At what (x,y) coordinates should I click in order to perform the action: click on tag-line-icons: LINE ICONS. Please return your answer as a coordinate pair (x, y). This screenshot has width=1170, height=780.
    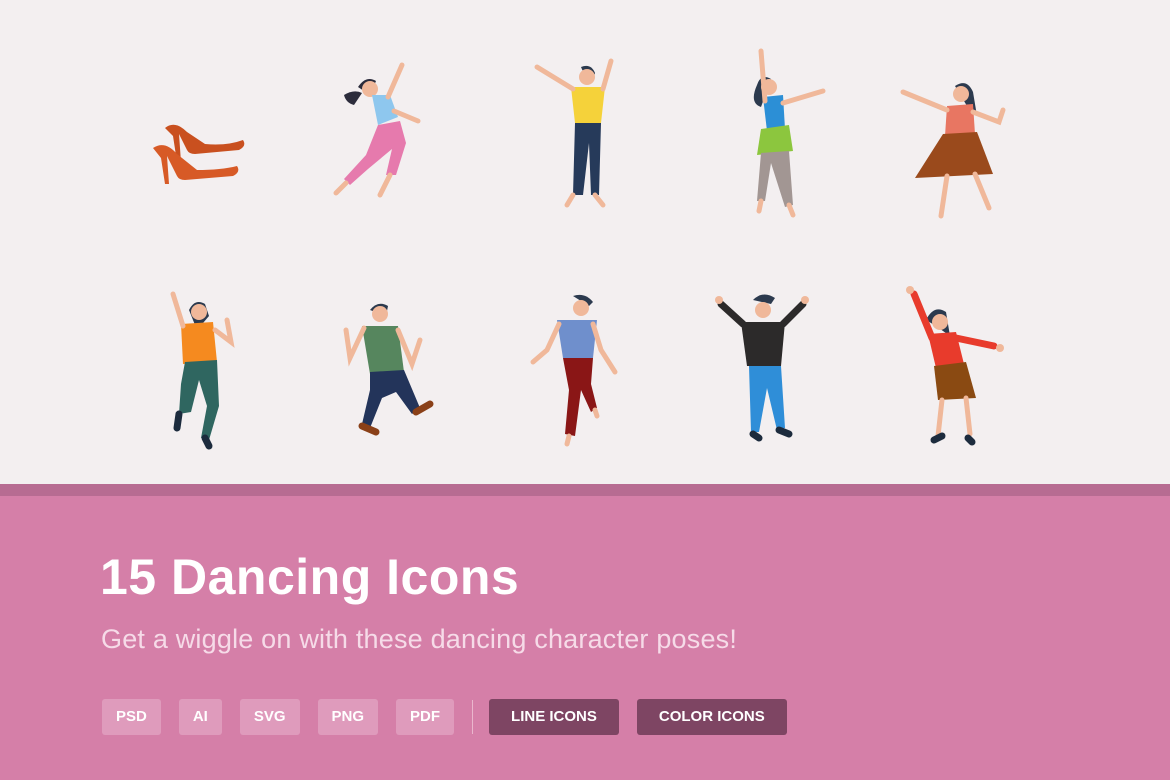
    Looking at the image, I should click on (554, 717).